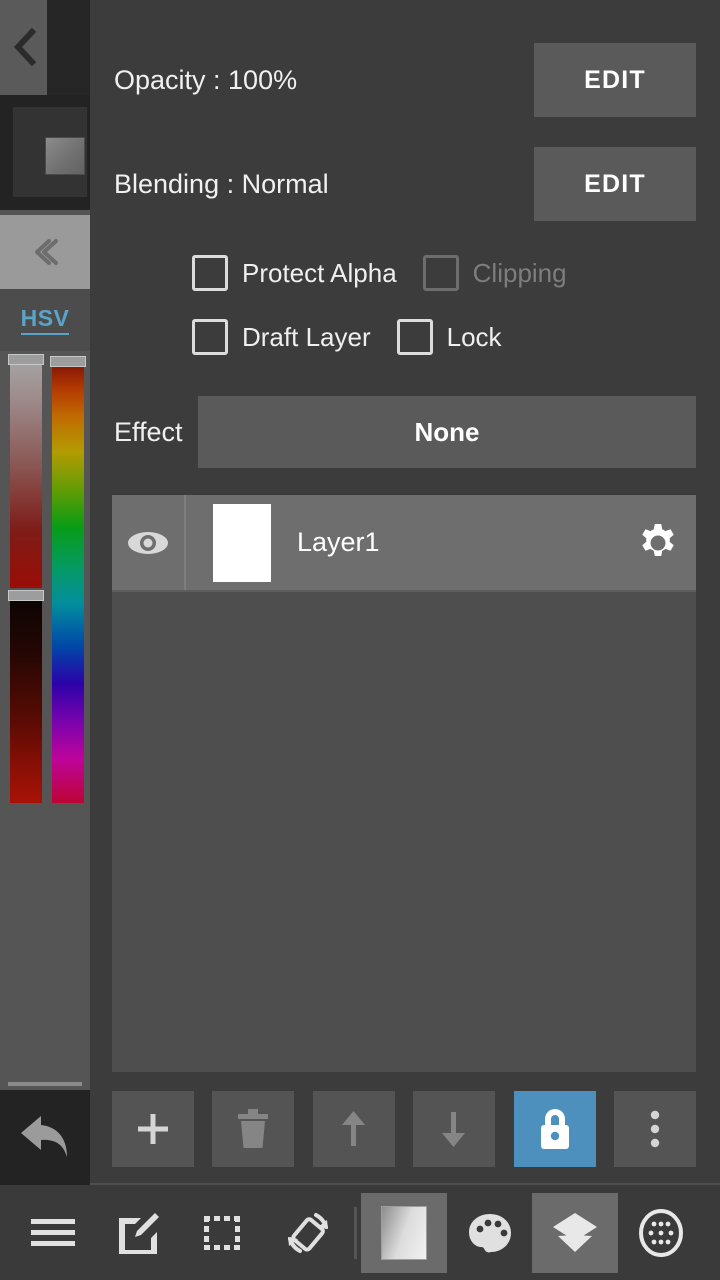  Describe the element at coordinates (65, 156) in the screenshot. I see `secondary-color-swatch` at that location.